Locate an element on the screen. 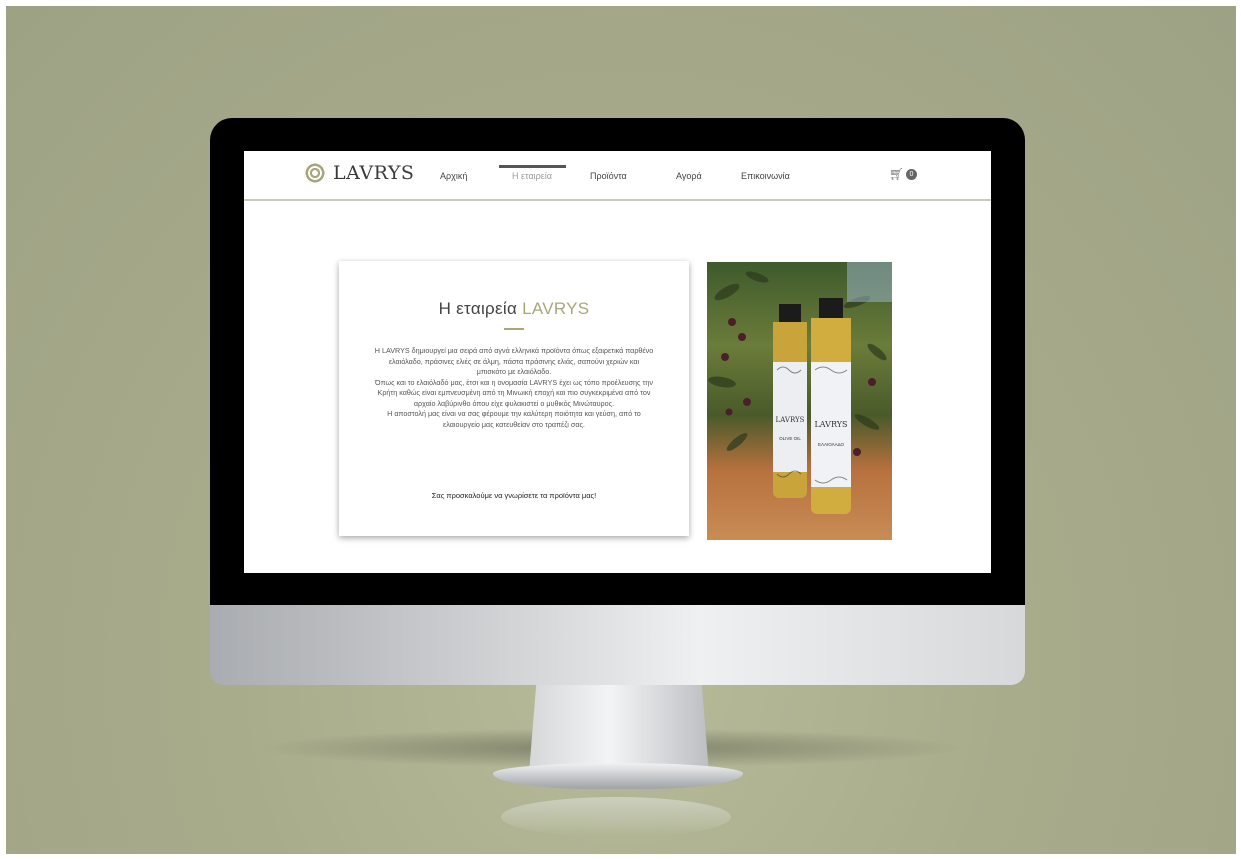 The width and height of the screenshot is (1241, 859). logo-icon is located at coordinates (315, 173).